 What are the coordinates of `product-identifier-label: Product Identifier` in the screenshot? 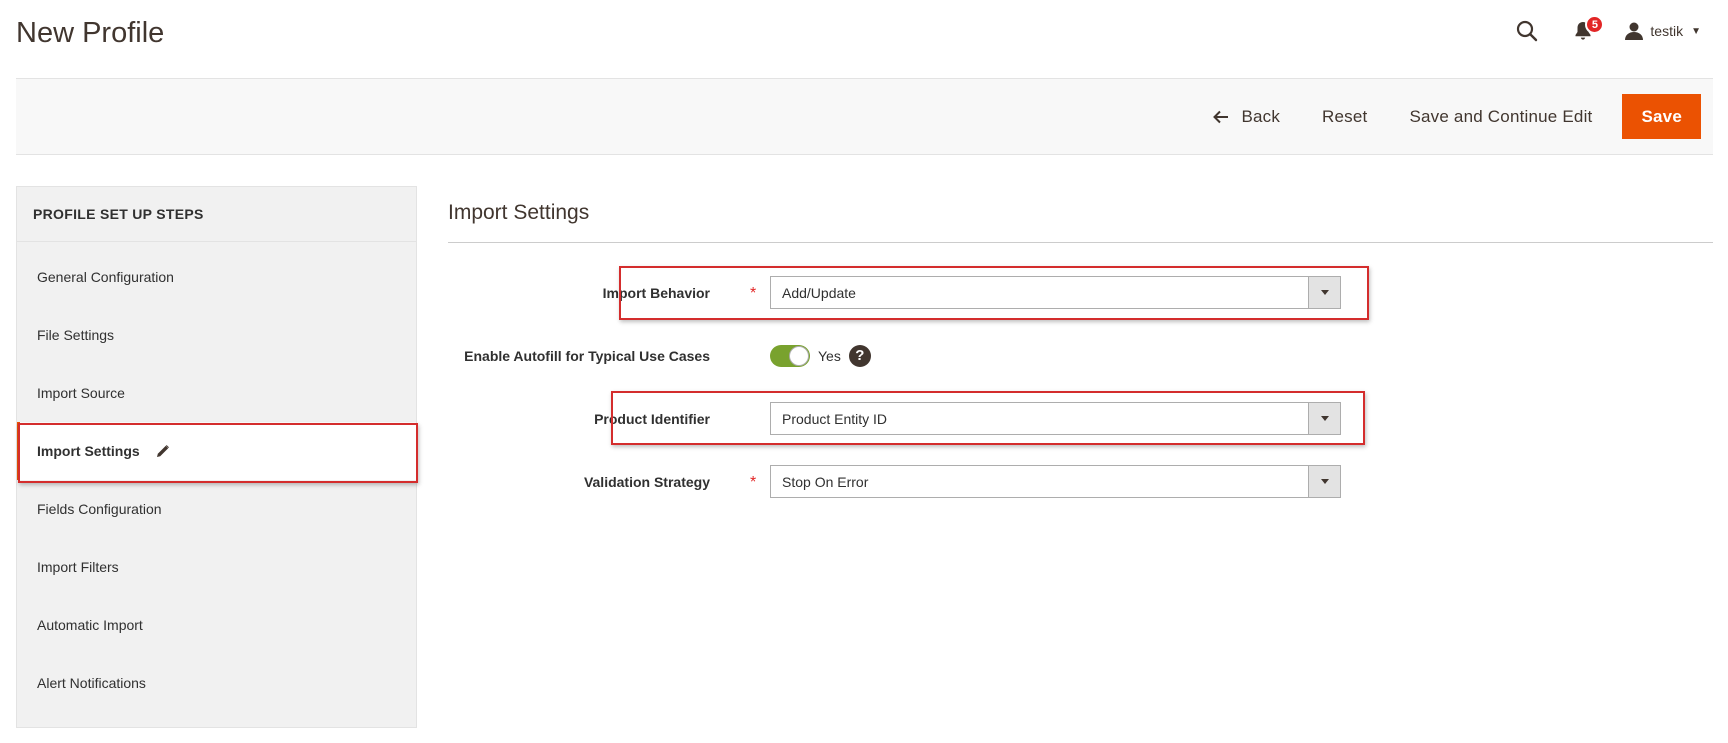 It's located at (652, 418).